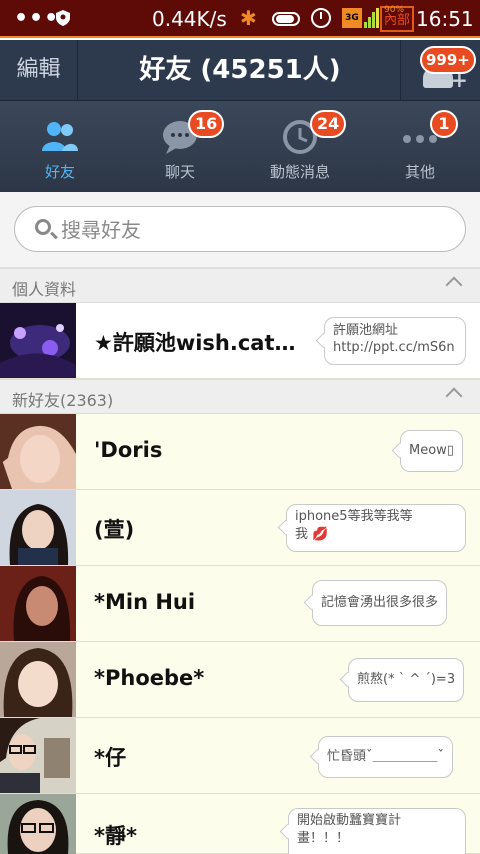  Describe the element at coordinates (87, 400) in the screenshot. I see `section-count: (2363)` at that location.